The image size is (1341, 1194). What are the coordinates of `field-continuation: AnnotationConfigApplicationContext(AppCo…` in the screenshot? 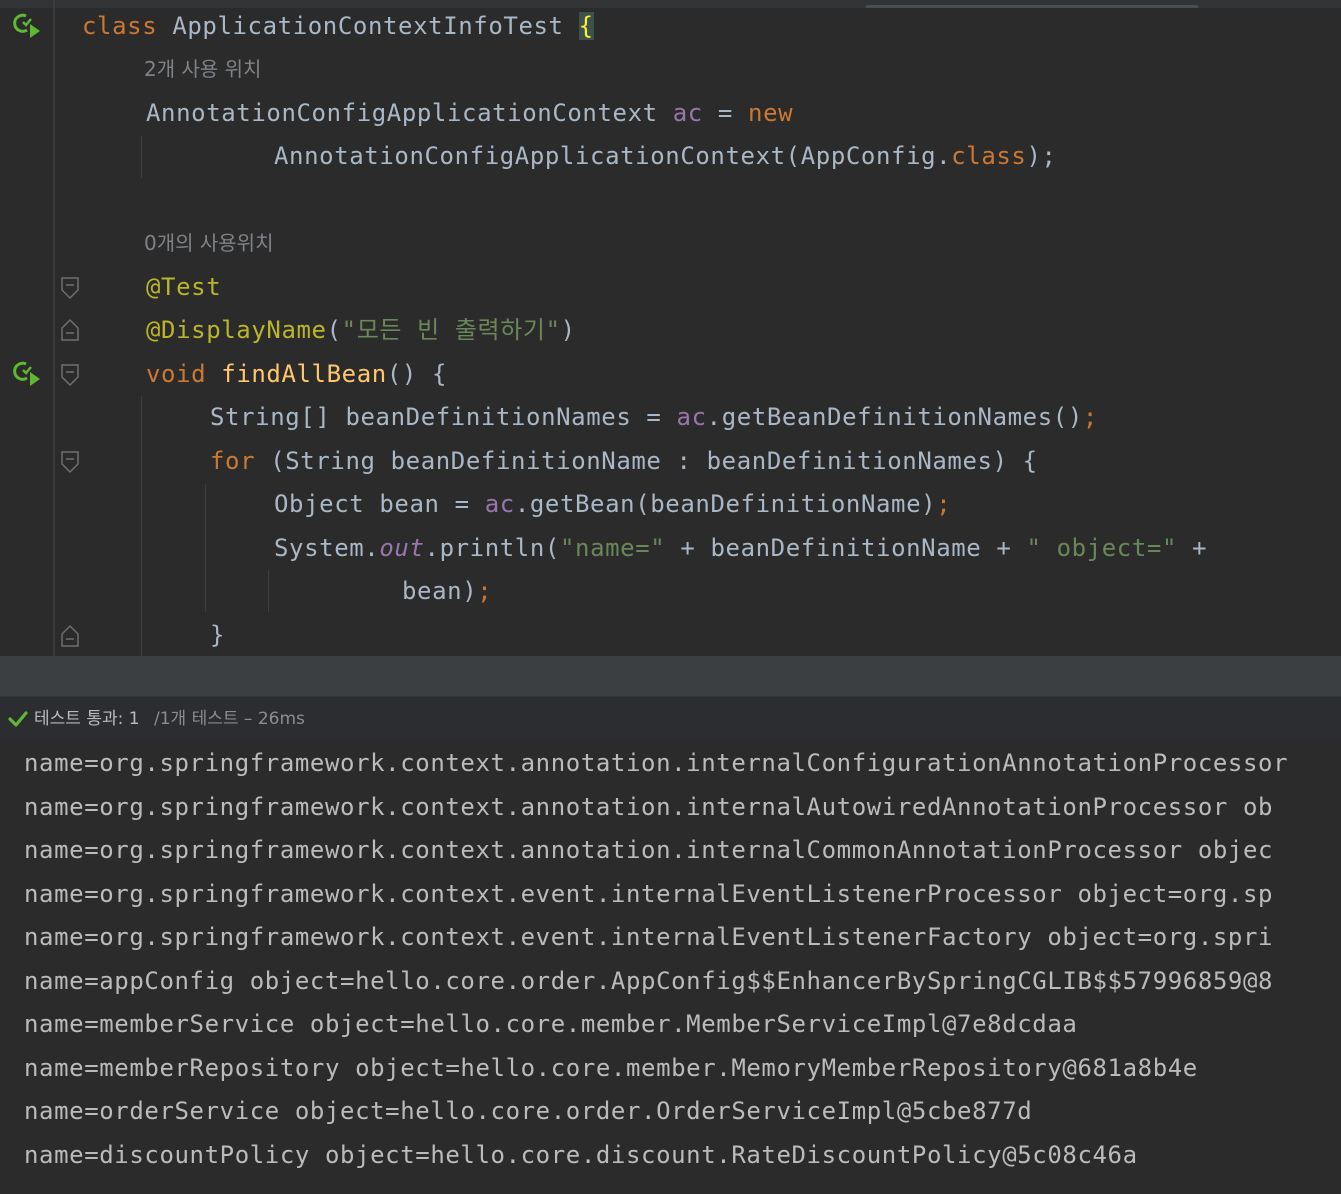 It's located at (665, 156).